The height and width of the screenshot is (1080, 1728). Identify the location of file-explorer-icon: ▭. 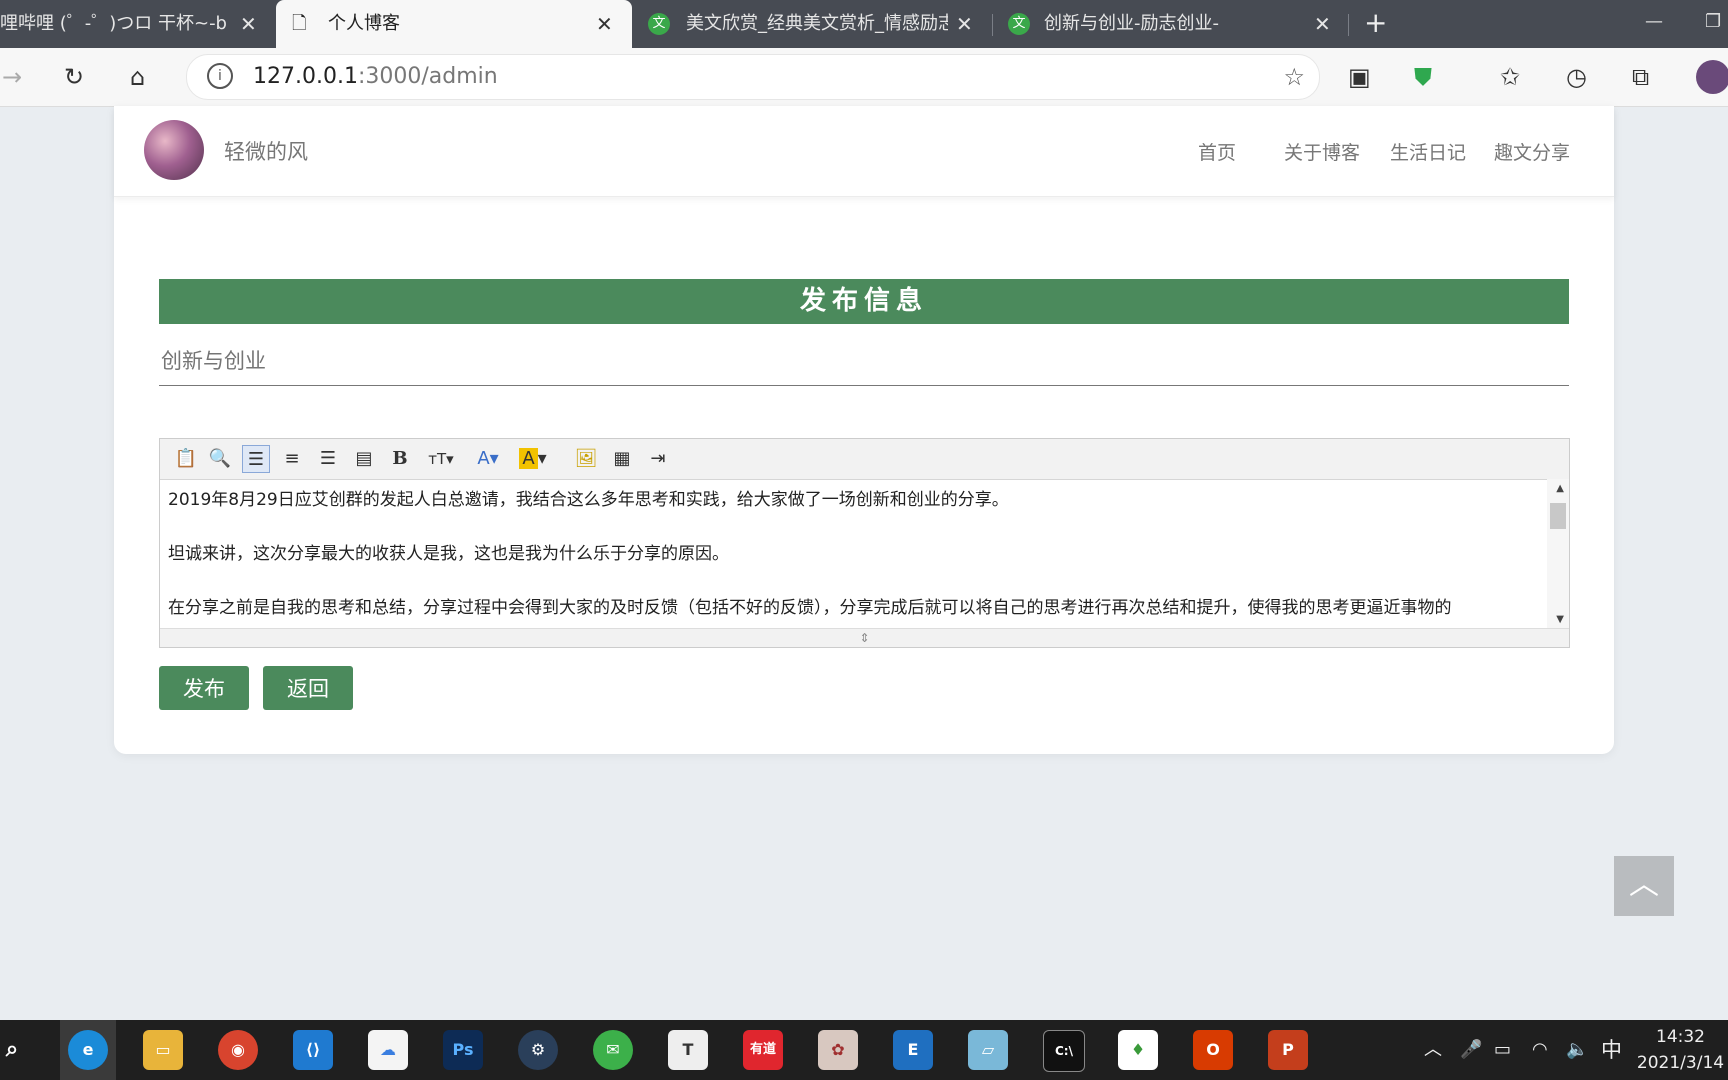
(163, 1050).